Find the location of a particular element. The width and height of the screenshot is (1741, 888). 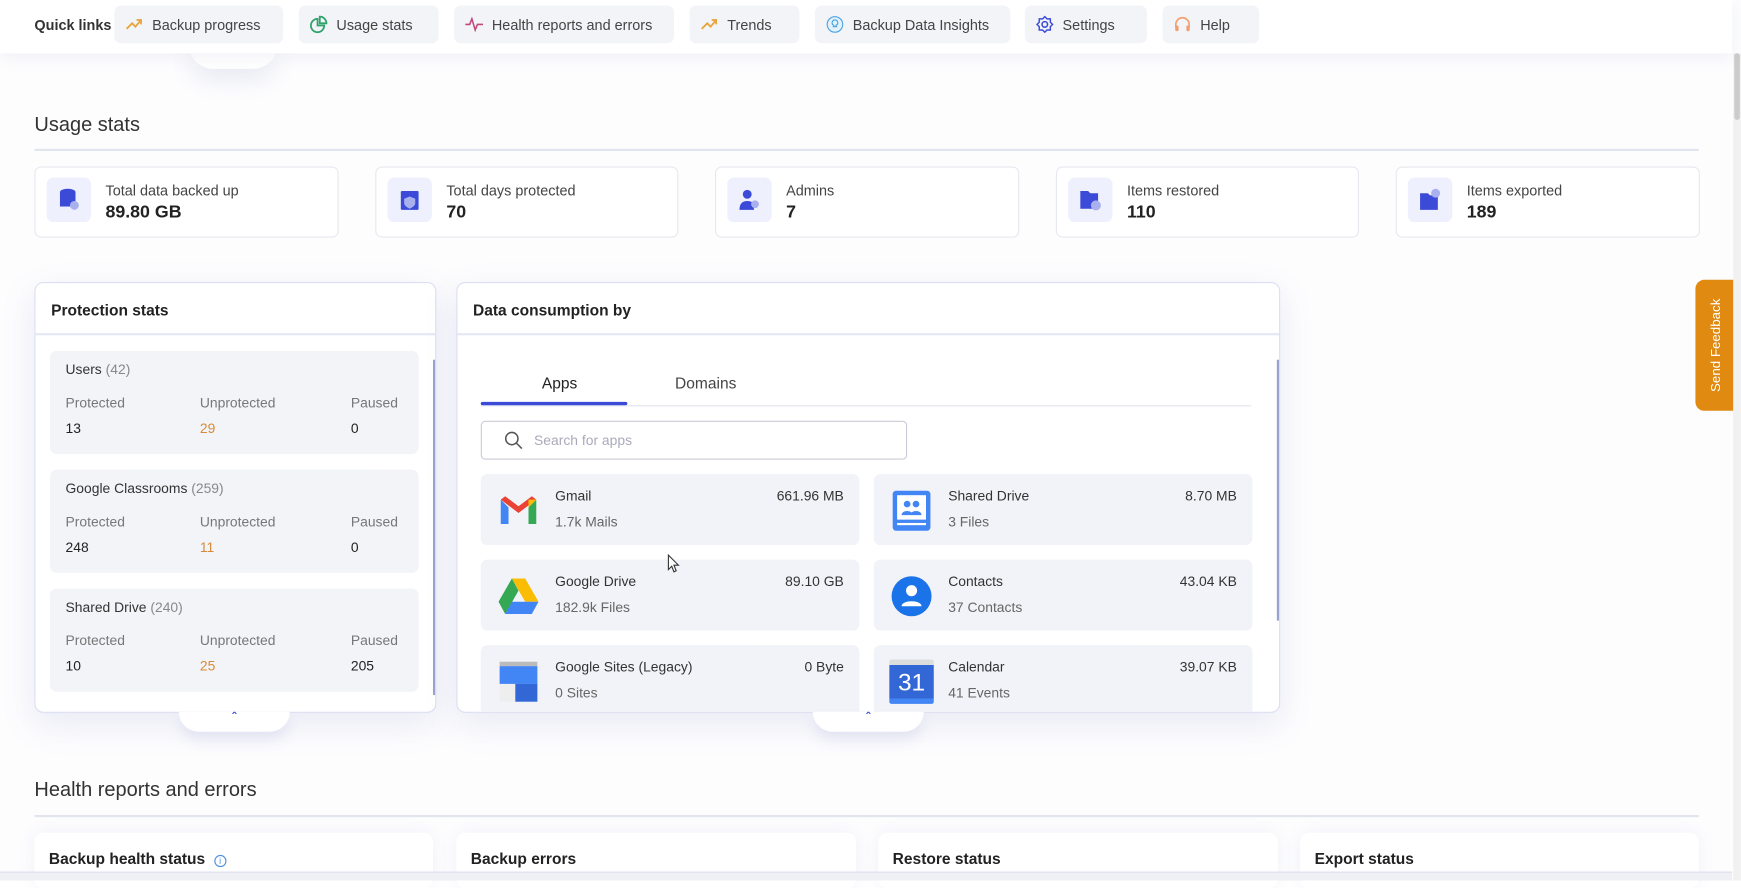

stat-value: 89.80 GB is located at coordinates (143, 213).